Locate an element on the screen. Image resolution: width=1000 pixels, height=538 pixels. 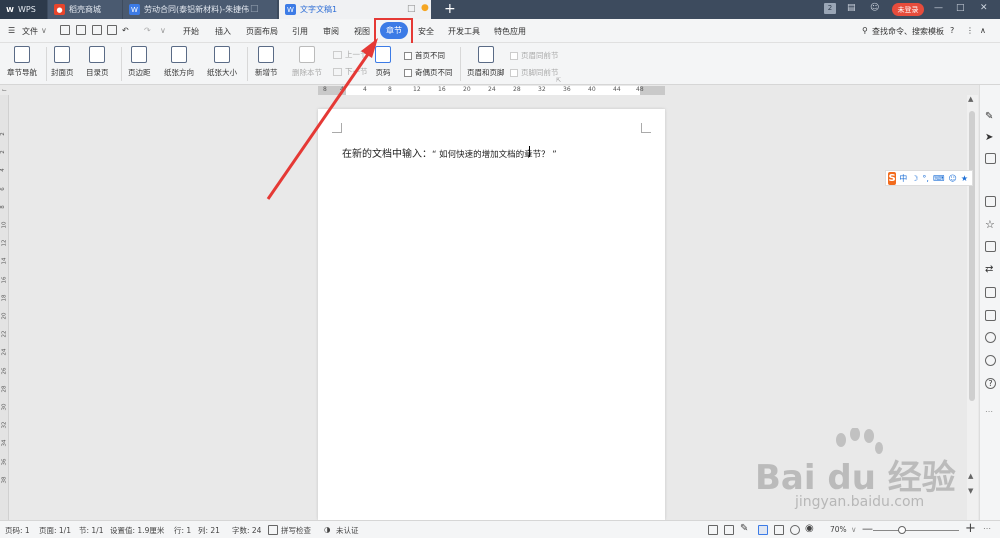
keyboard-icon: ⌨ is located at coordinates (939, 178).